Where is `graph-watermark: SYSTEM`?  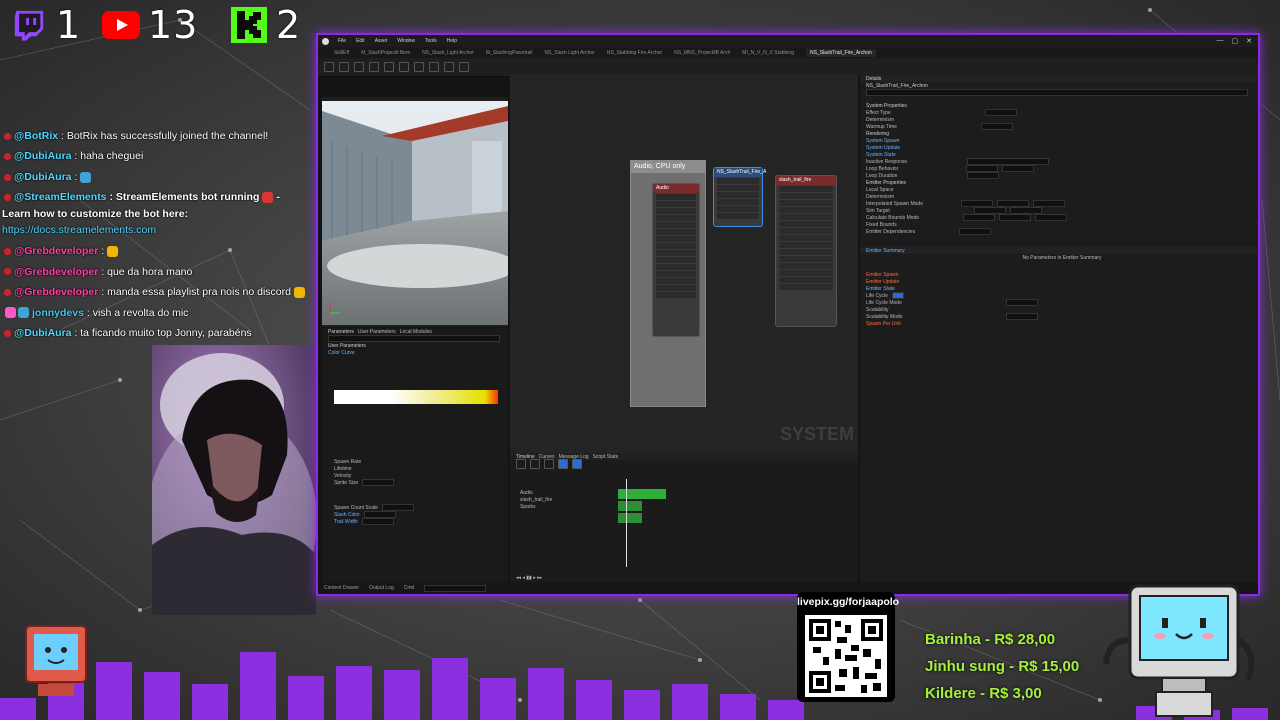
graph-watermark: SYSTEM is located at coordinates (816, 434).